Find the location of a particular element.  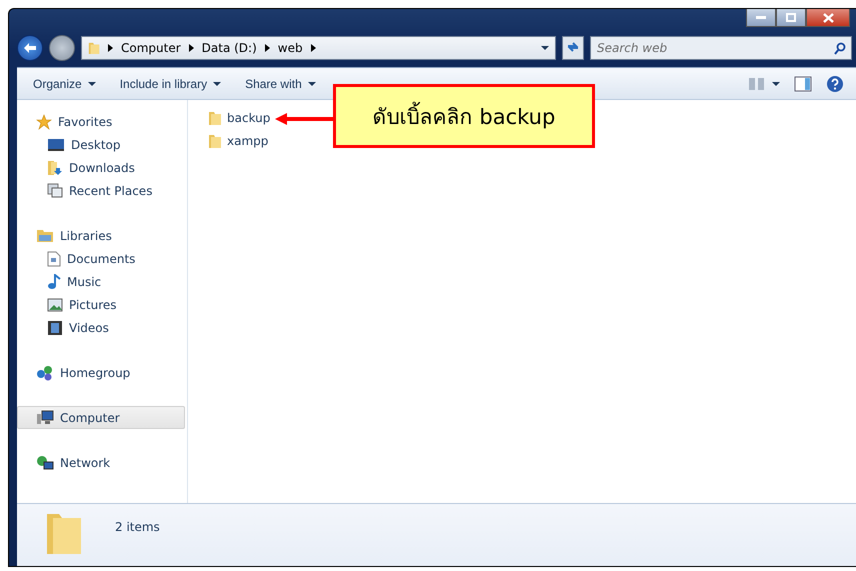

preview-pane-icon is located at coordinates (803, 84).